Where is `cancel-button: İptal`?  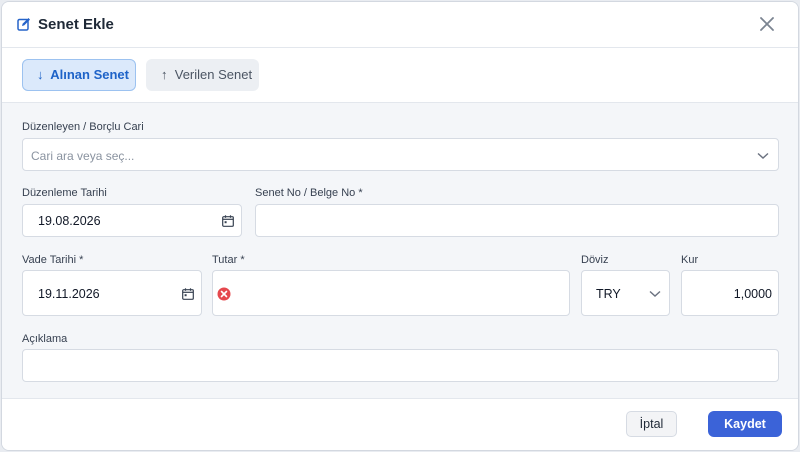
cancel-button: İptal is located at coordinates (651, 424).